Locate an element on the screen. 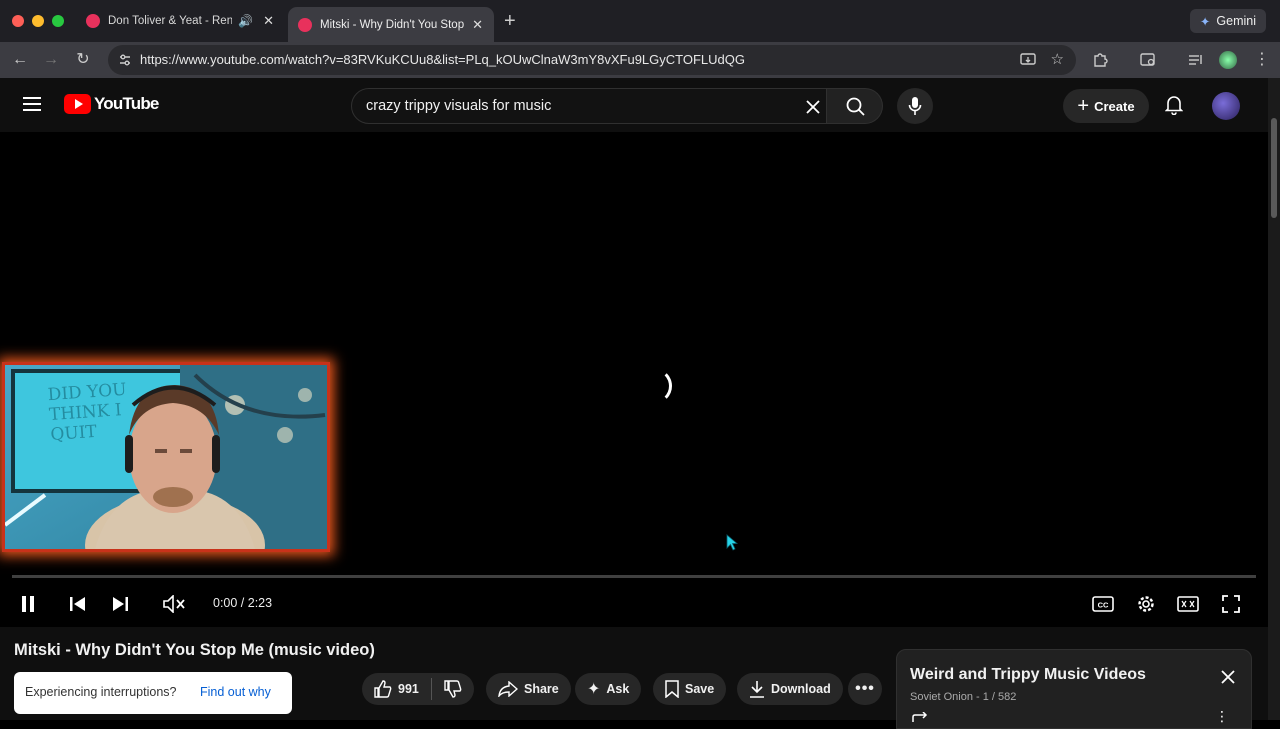 This screenshot has width=1280, height=729. tab-title: Mitski - Why Didn't You Stop is located at coordinates (392, 24).